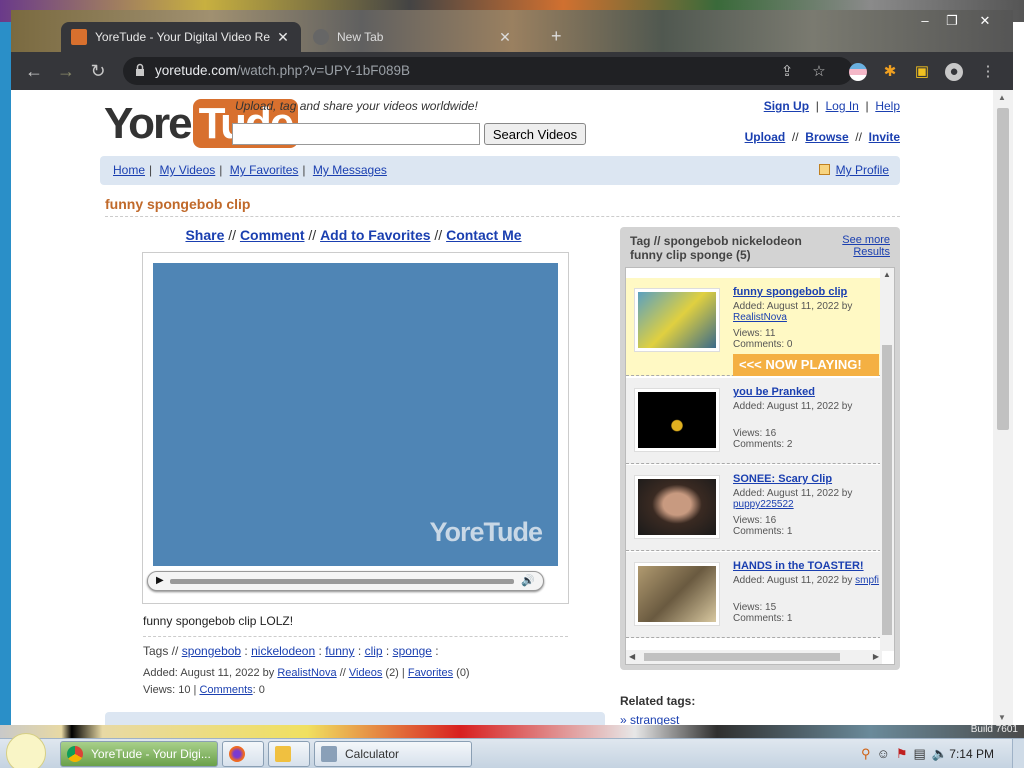  Describe the element at coordinates (742, 657) in the screenshot. I see `list-hscroll-thumb` at that location.